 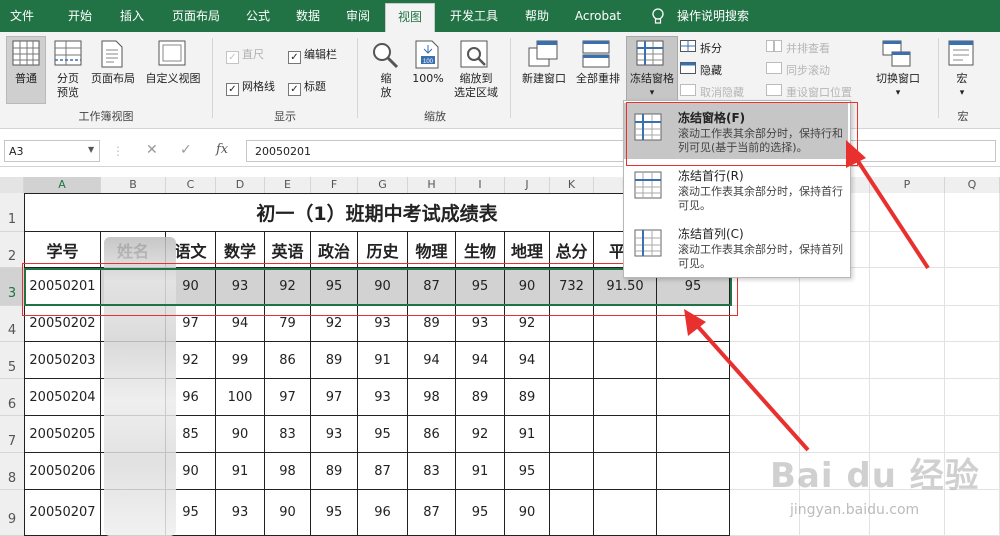 What do you see at coordinates (12, 287) in the screenshot?
I see `row-header: 3` at bounding box center [12, 287].